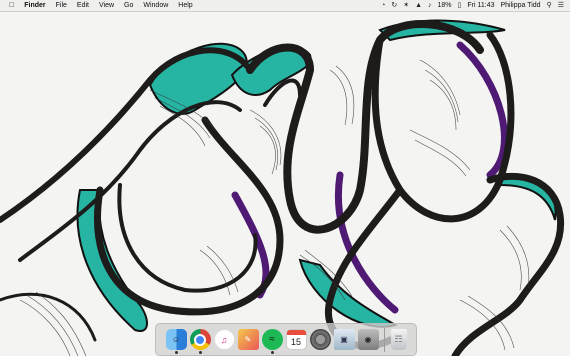 The image size is (570, 356). Describe the element at coordinates (320, 339) in the screenshot. I see `system-preferences-icon` at that location.